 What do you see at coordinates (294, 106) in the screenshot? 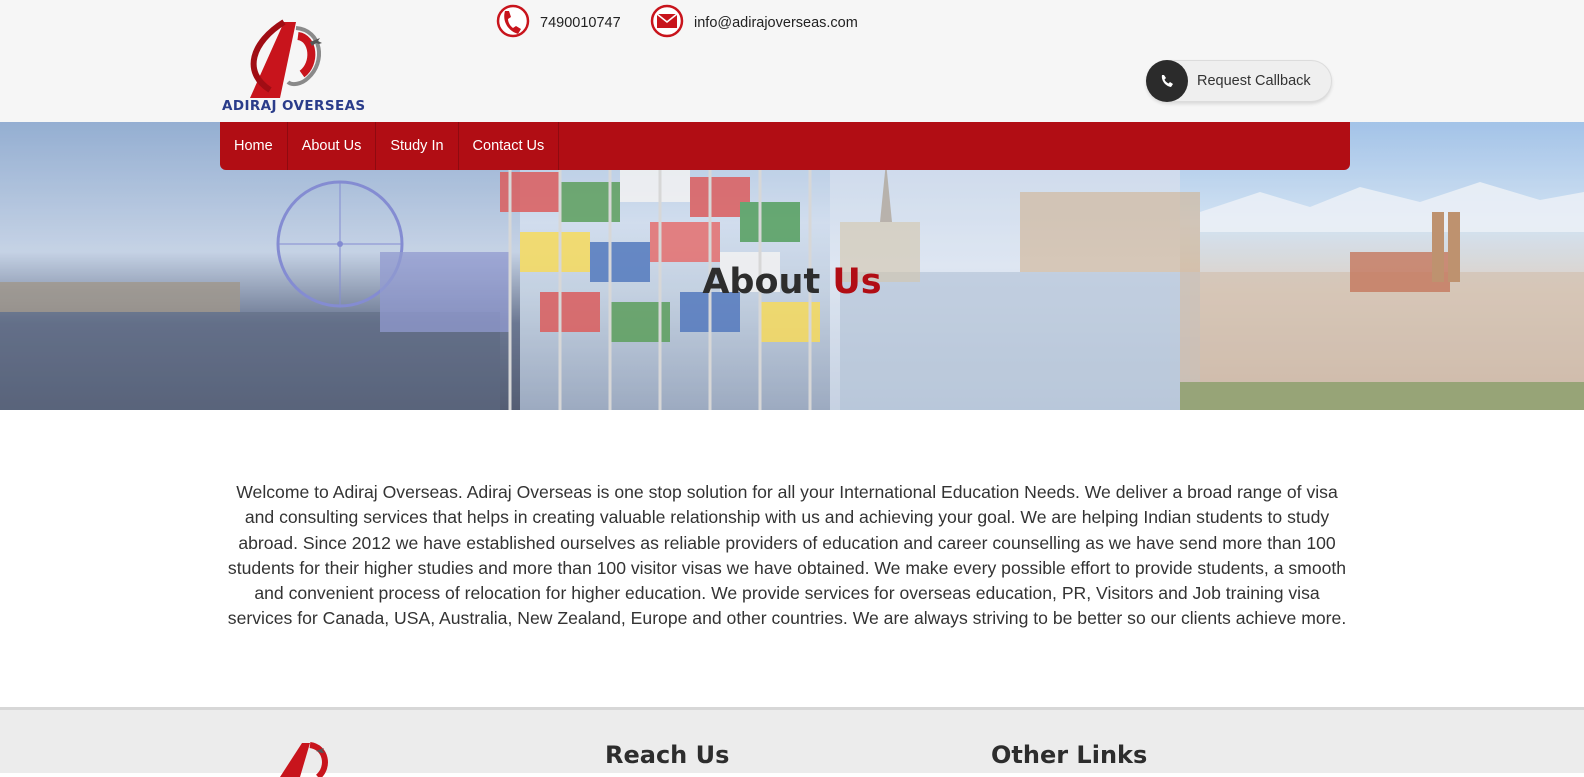
I see `brand-name: ADIRAJ OVERSEAS` at bounding box center [294, 106].